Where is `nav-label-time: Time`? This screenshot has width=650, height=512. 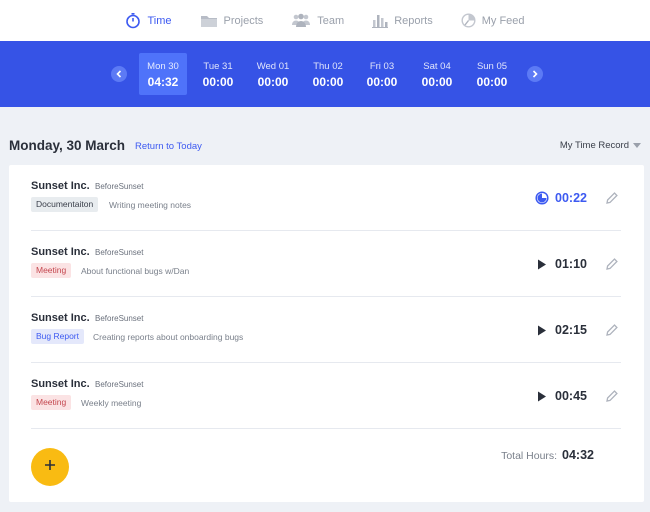 nav-label-time: Time is located at coordinates (159, 20).